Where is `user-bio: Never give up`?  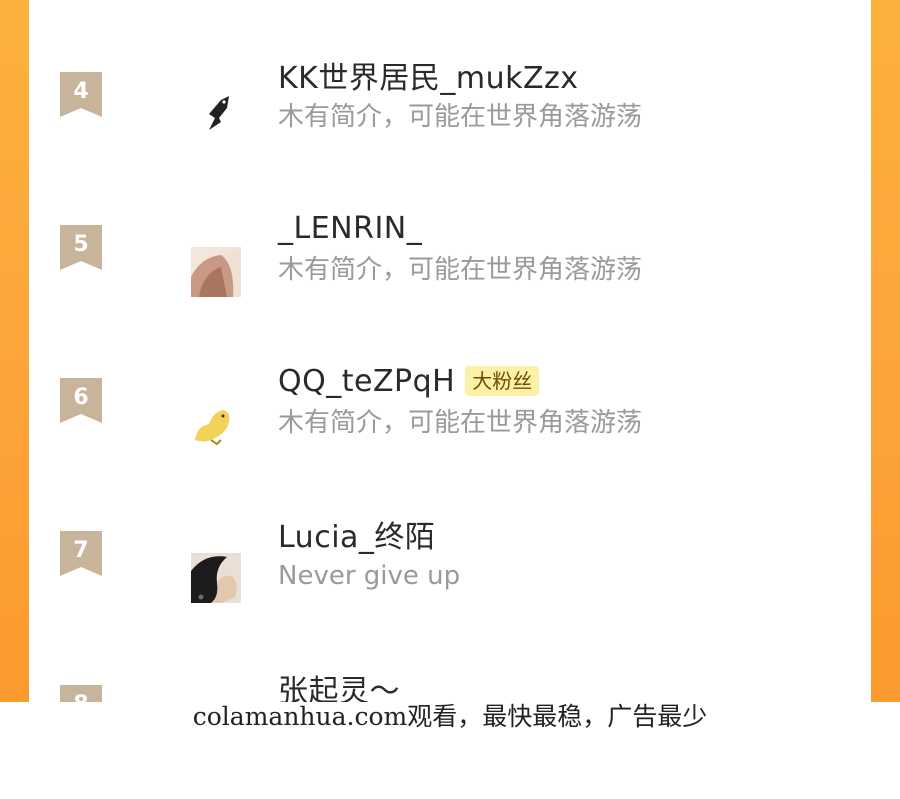
user-bio: Never give up is located at coordinates (369, 576).